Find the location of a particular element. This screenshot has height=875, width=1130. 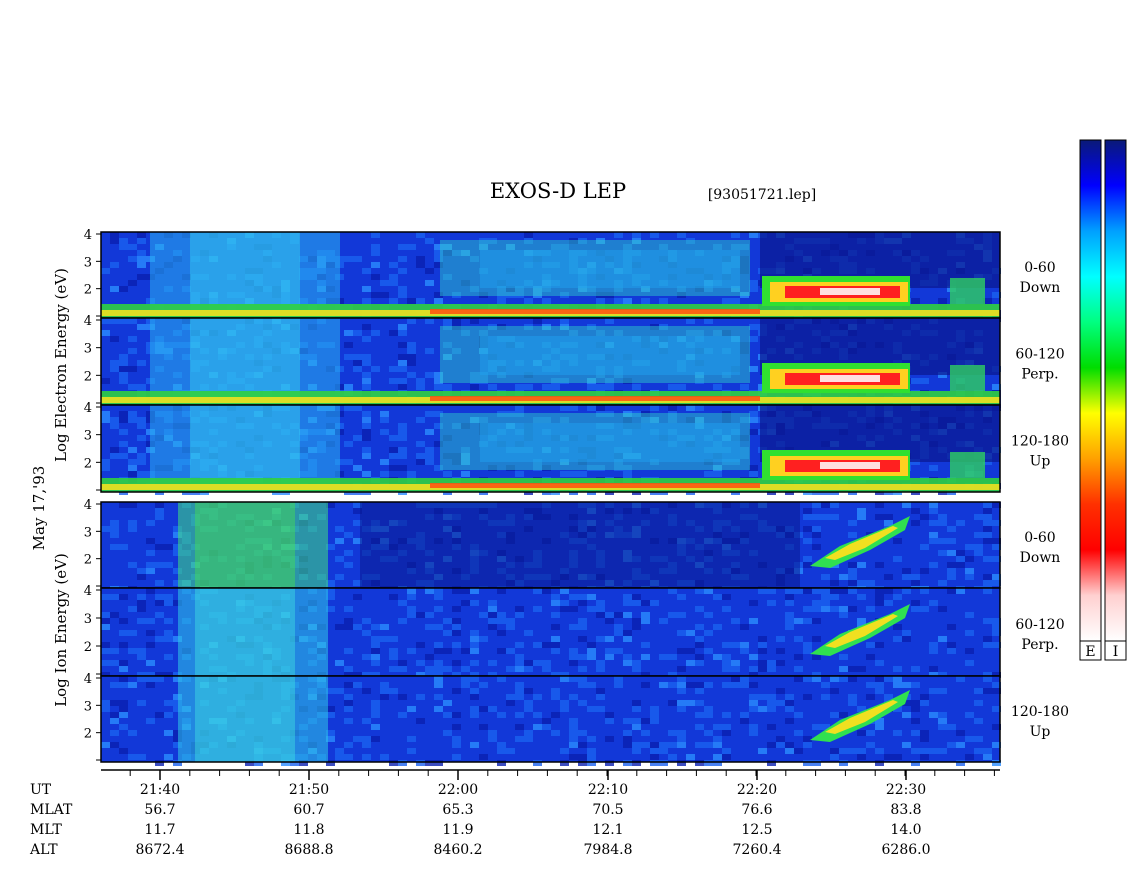

panel-5: 2 3 4 is located at coordinates (542, 631).